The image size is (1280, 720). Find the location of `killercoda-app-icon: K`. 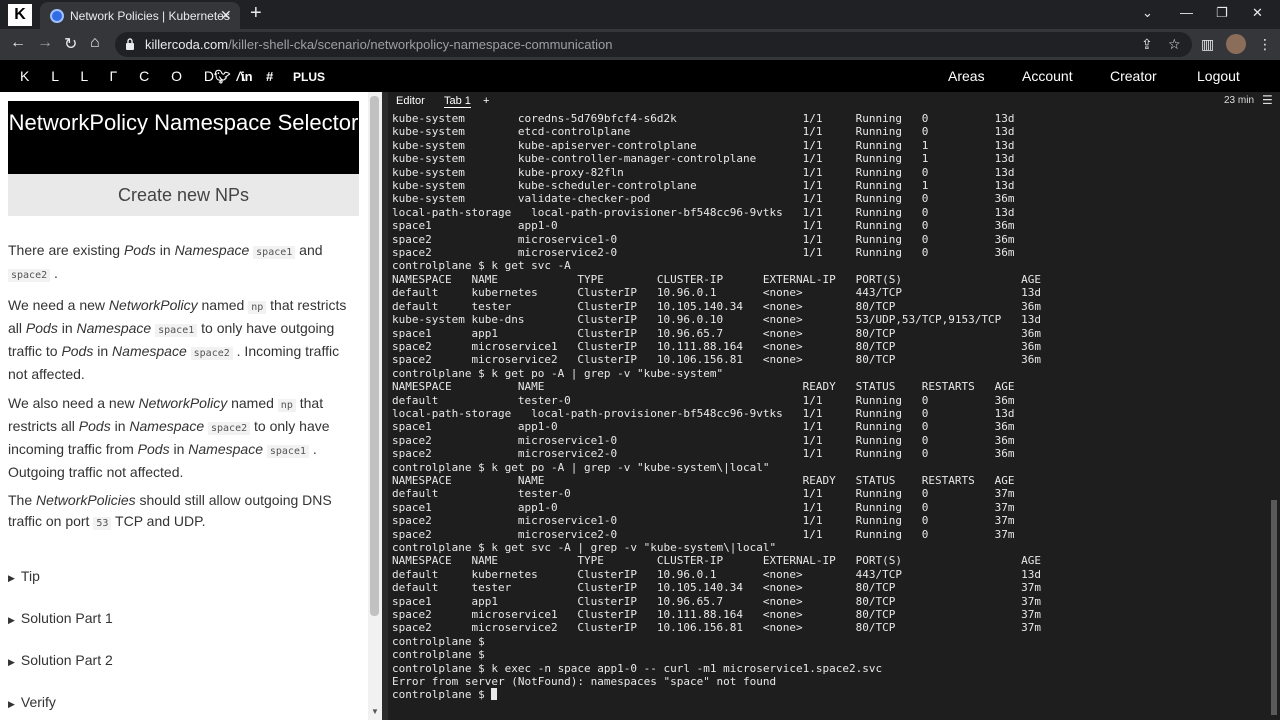

killercoda-app-icon: K is located at coordinates (20, 15).